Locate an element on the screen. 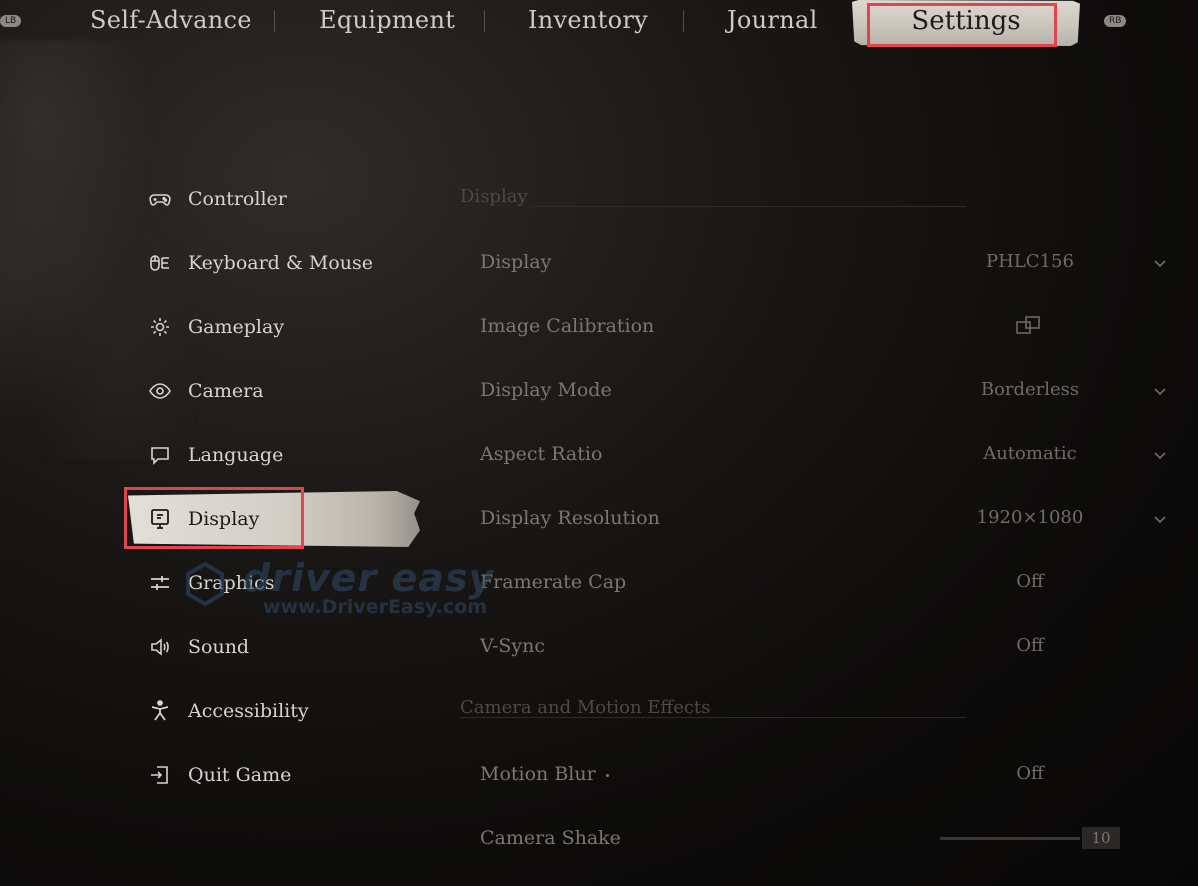 This screenshot has width=1198, height=886. setting-row-display-mode: Display Mode Borderless is located at coordinates (825, 391).